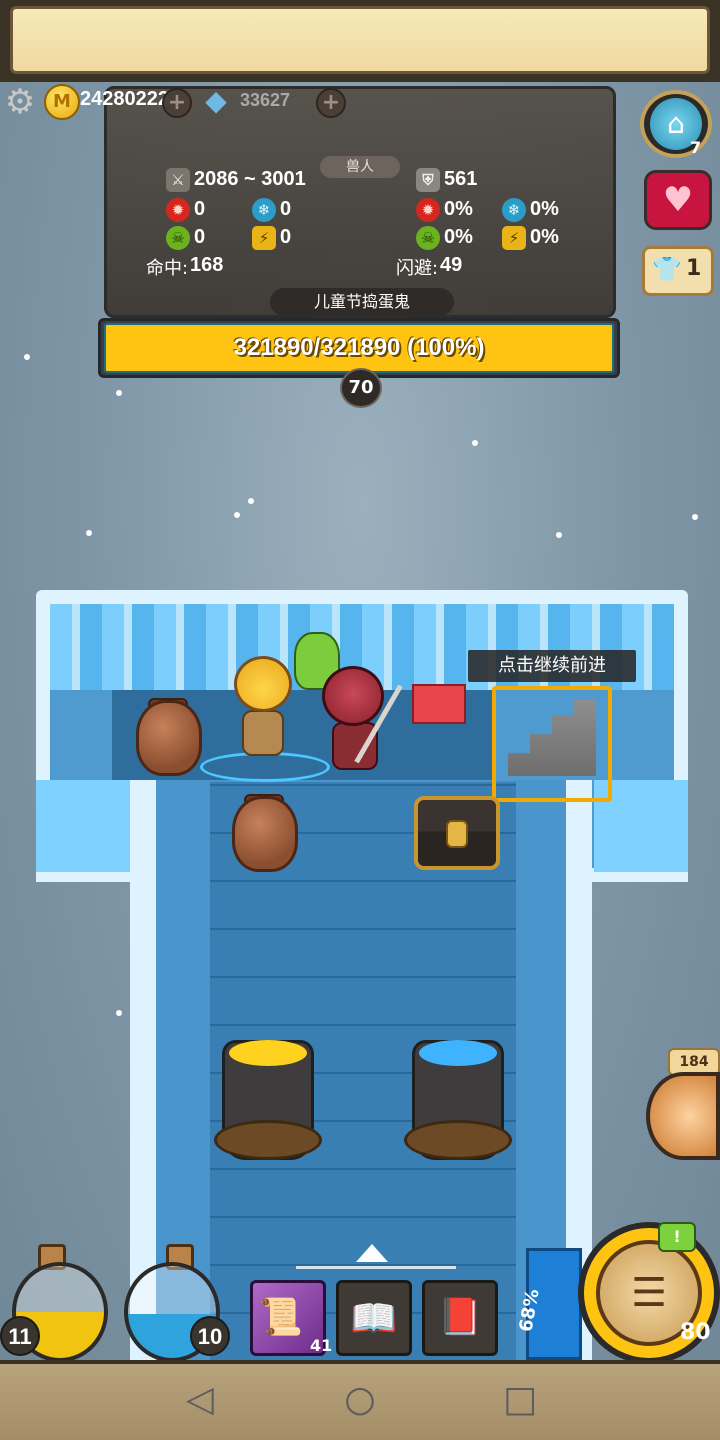  I want to click on red-flag, so click(439, 704).